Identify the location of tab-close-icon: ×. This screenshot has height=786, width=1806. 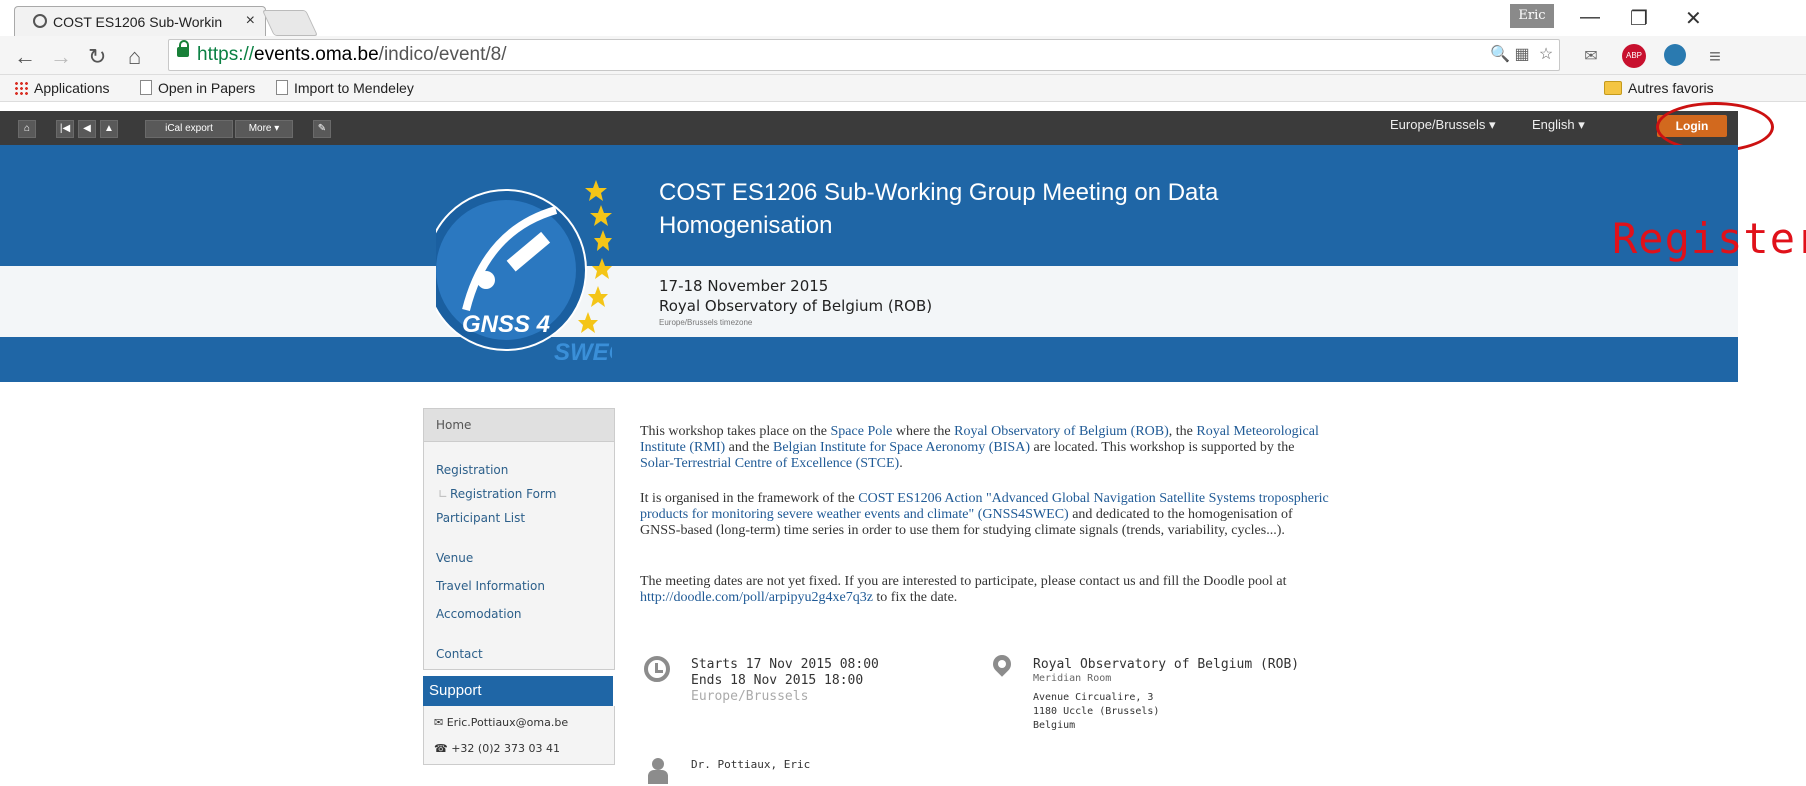
(250, 21).